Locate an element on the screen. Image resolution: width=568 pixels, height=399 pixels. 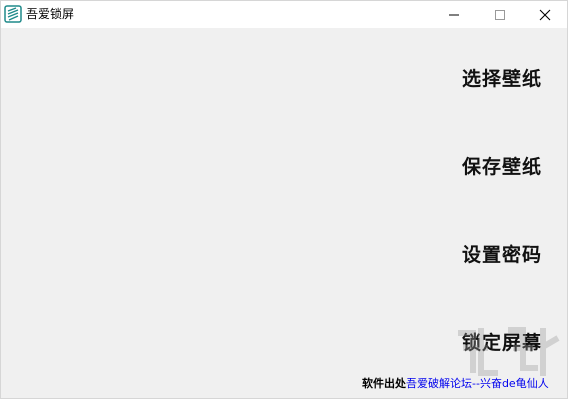
close-button is located at coordinates (544, 14).